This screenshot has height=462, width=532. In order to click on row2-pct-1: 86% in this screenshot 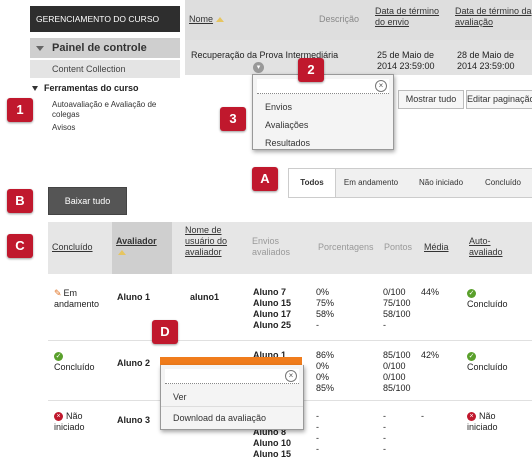, I will do `click(325, 355)`.